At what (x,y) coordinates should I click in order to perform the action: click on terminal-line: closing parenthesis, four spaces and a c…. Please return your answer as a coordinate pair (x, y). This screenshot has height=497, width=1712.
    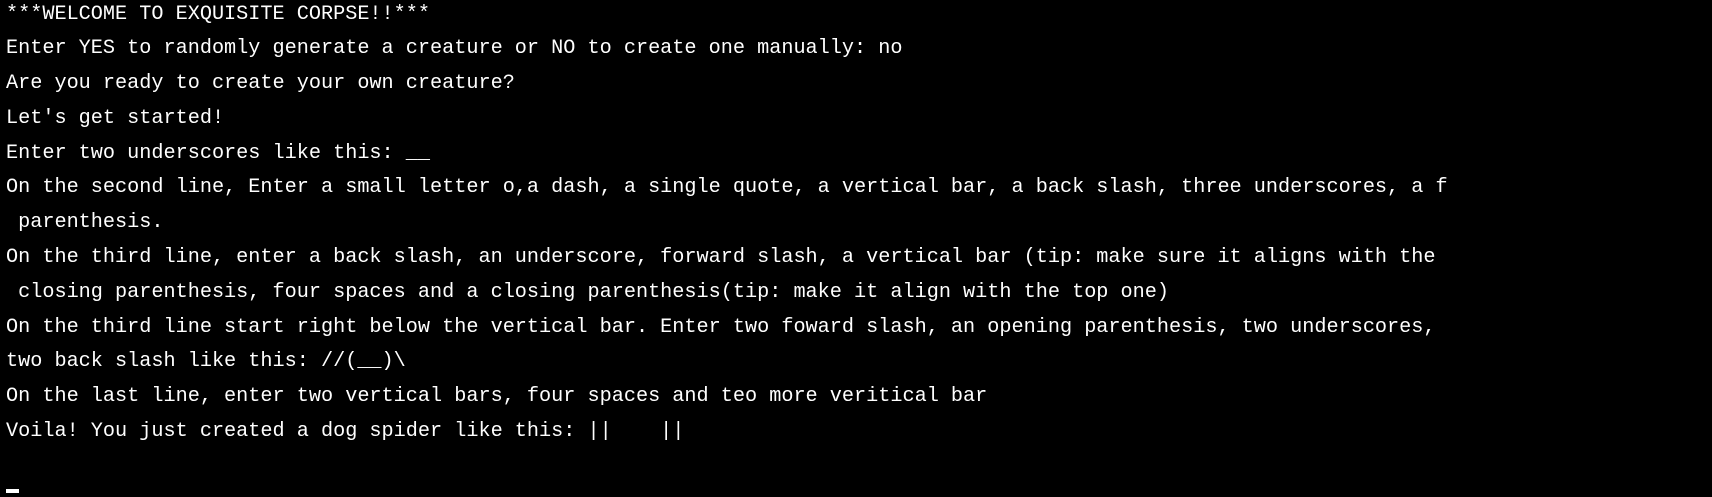
    Looking at the image, I should click on (587, 292).